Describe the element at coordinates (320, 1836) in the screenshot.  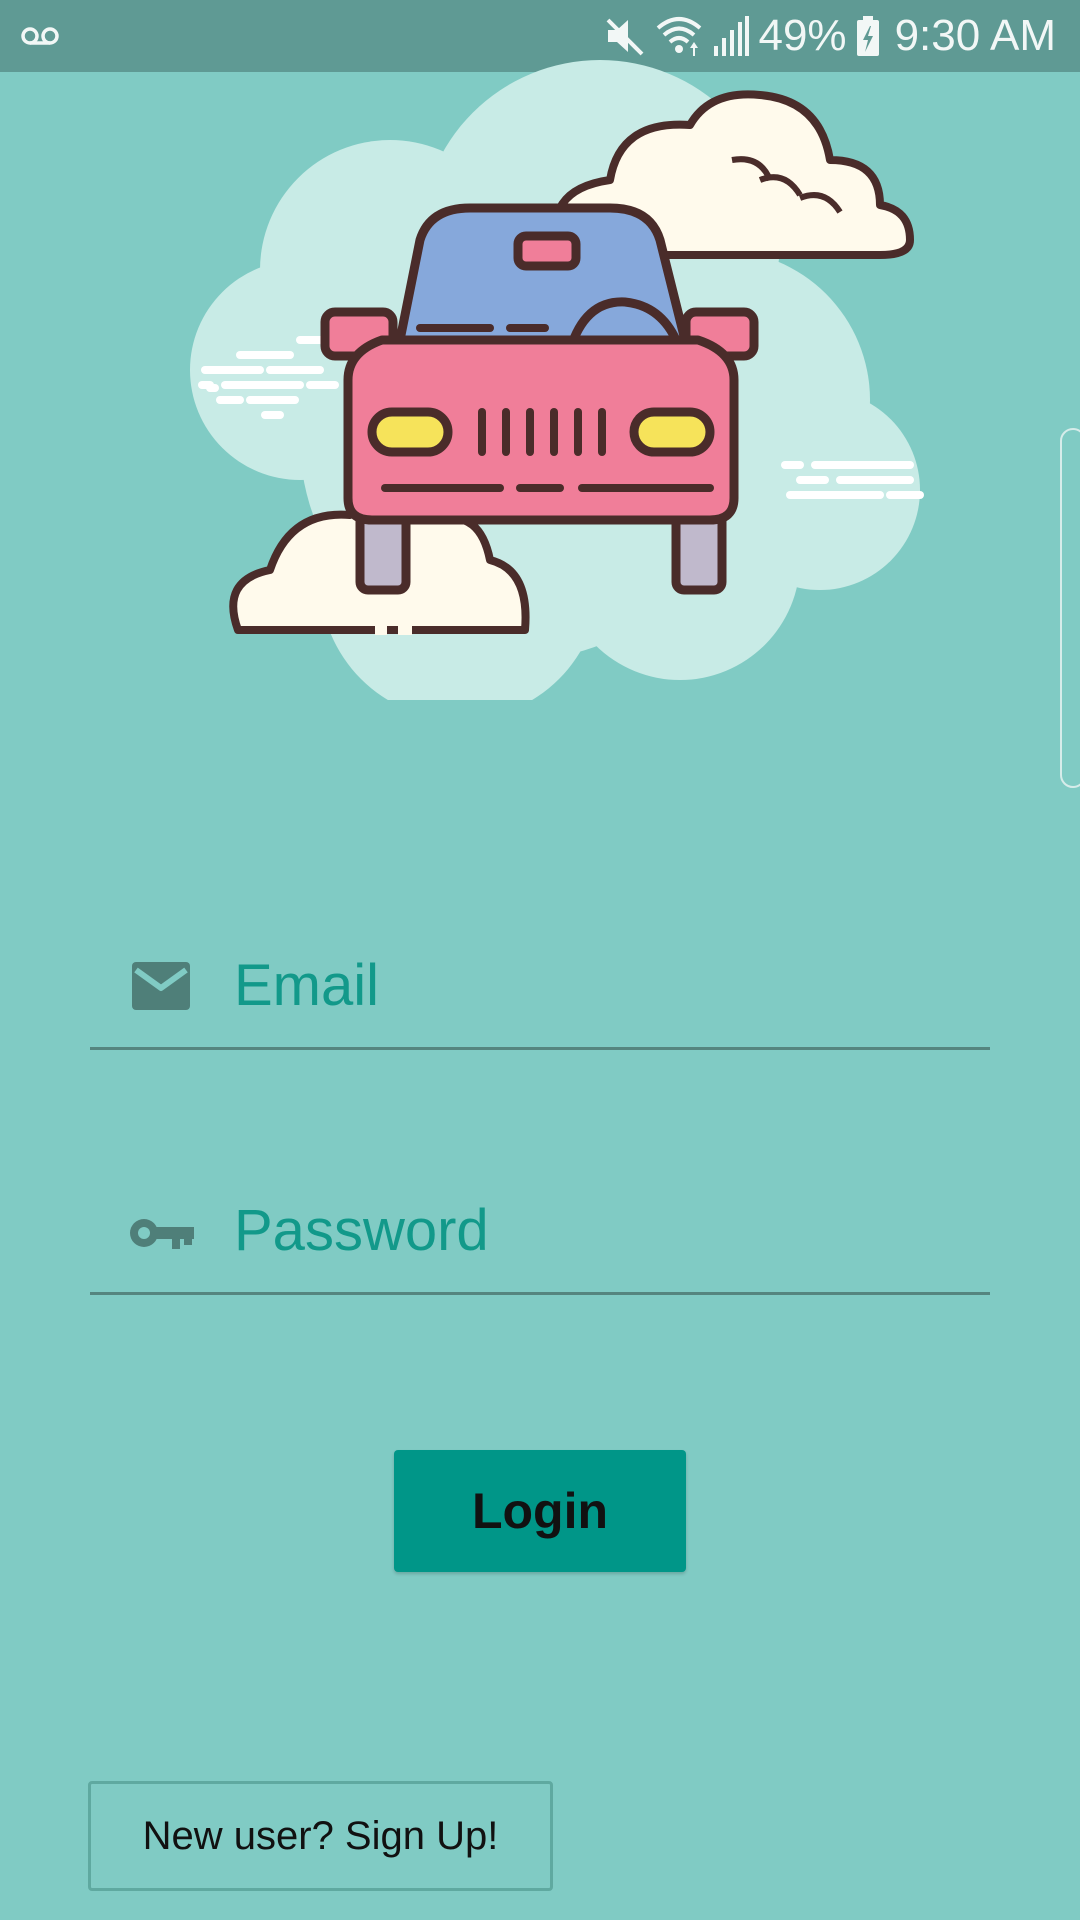
I see `signup-button: New user? Sign Up!` at that location.